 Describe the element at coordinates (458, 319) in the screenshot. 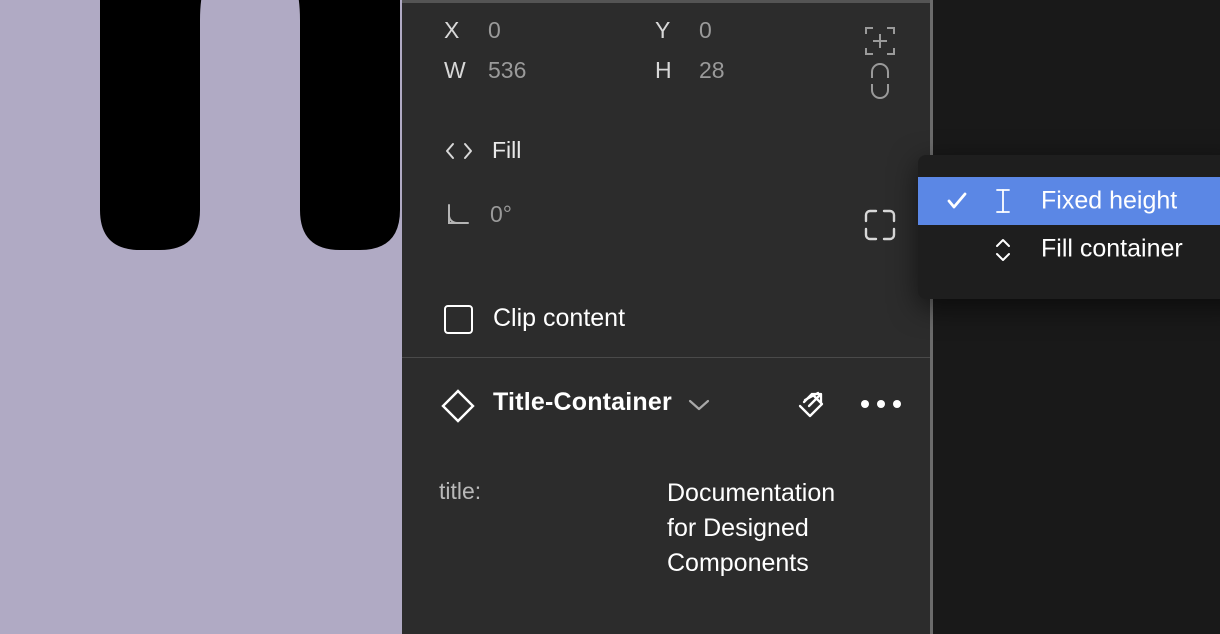

I see `clip-content-checkbox` at that location.